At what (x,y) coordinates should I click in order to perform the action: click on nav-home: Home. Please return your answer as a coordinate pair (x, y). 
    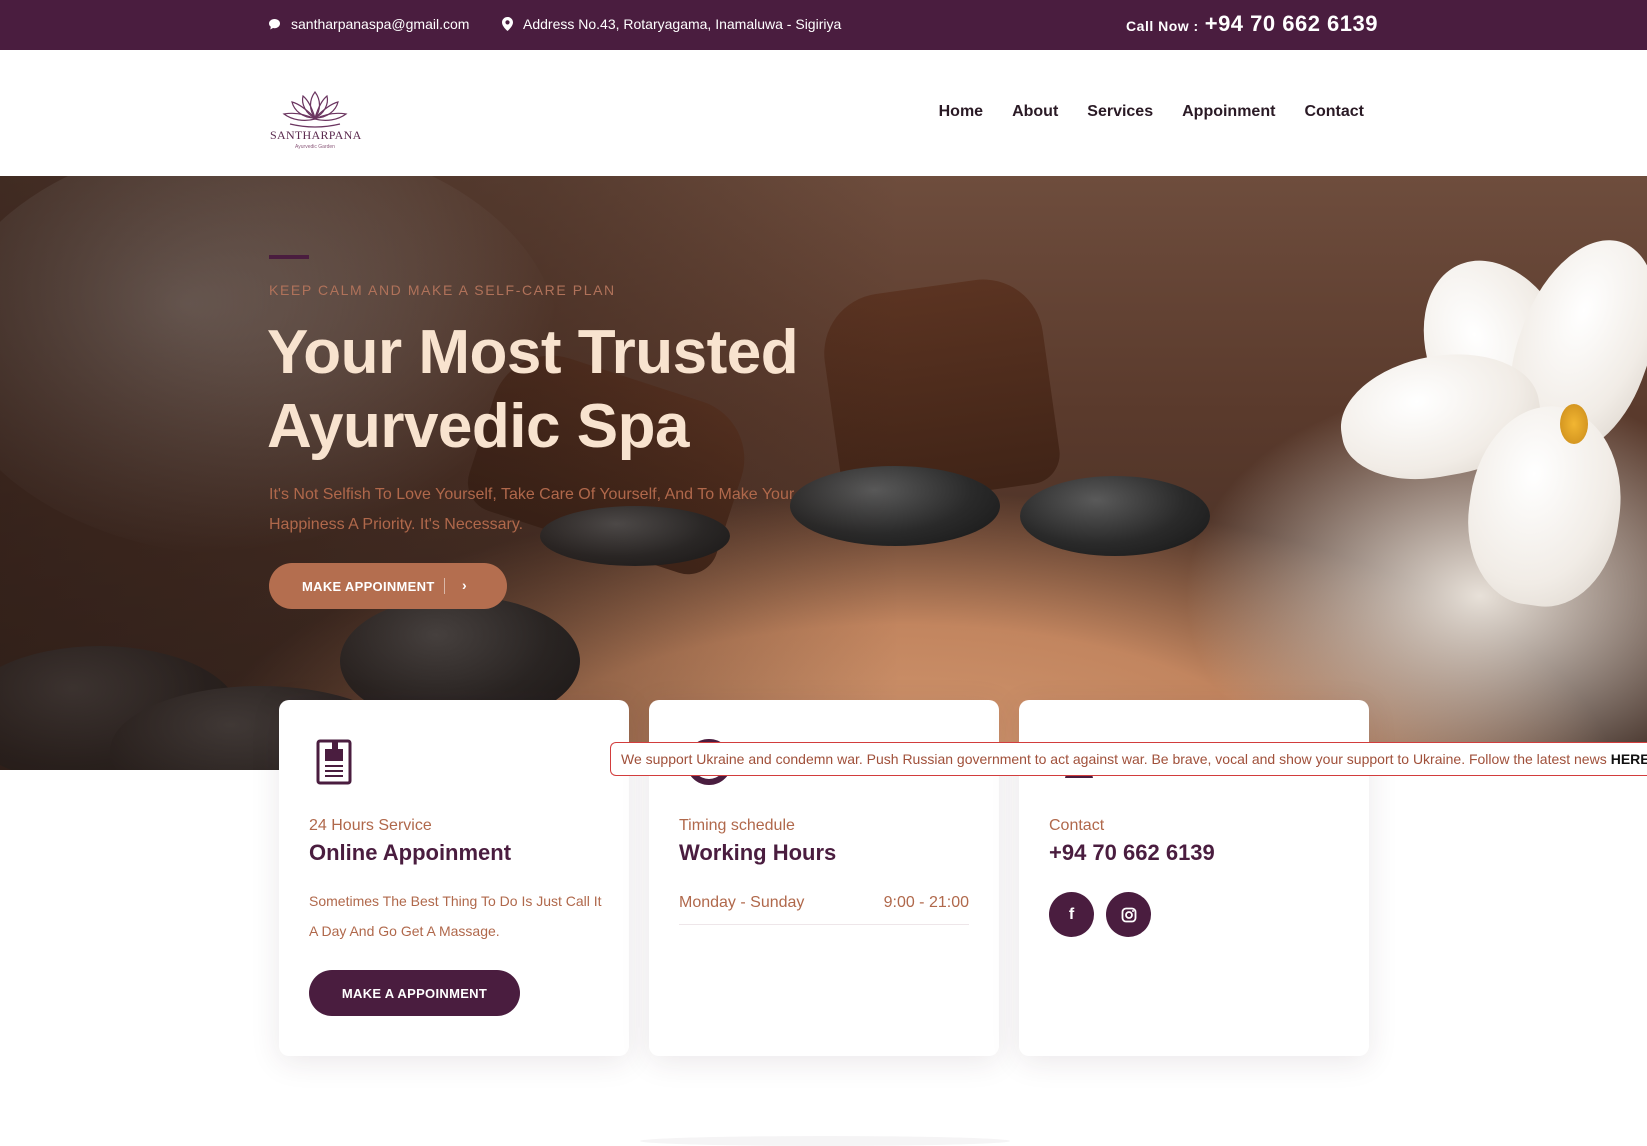
    Looking at the image, I should click on (961, 112).